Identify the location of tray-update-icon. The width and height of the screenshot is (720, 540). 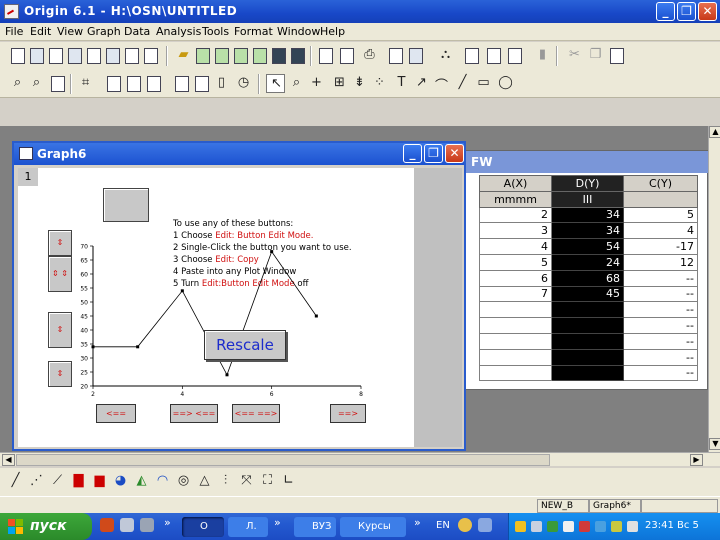
(600, 526).